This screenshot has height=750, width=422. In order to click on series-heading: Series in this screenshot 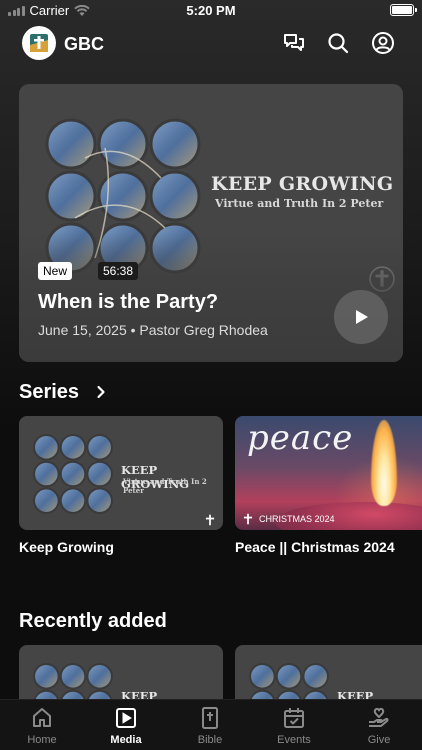, I will do `click(49, 392)`.